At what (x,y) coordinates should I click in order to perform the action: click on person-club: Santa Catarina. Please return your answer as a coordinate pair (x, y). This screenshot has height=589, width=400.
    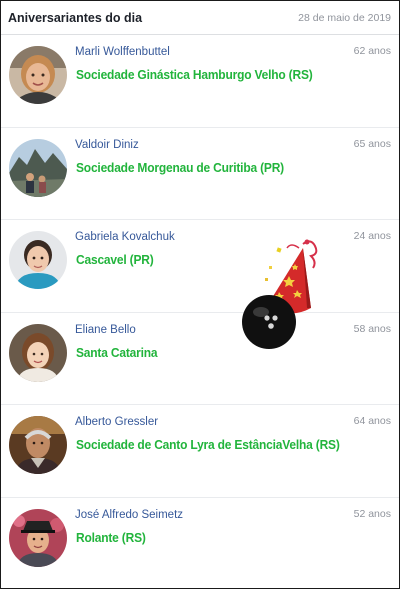
    Looking at the image, I should click on (117, 352).